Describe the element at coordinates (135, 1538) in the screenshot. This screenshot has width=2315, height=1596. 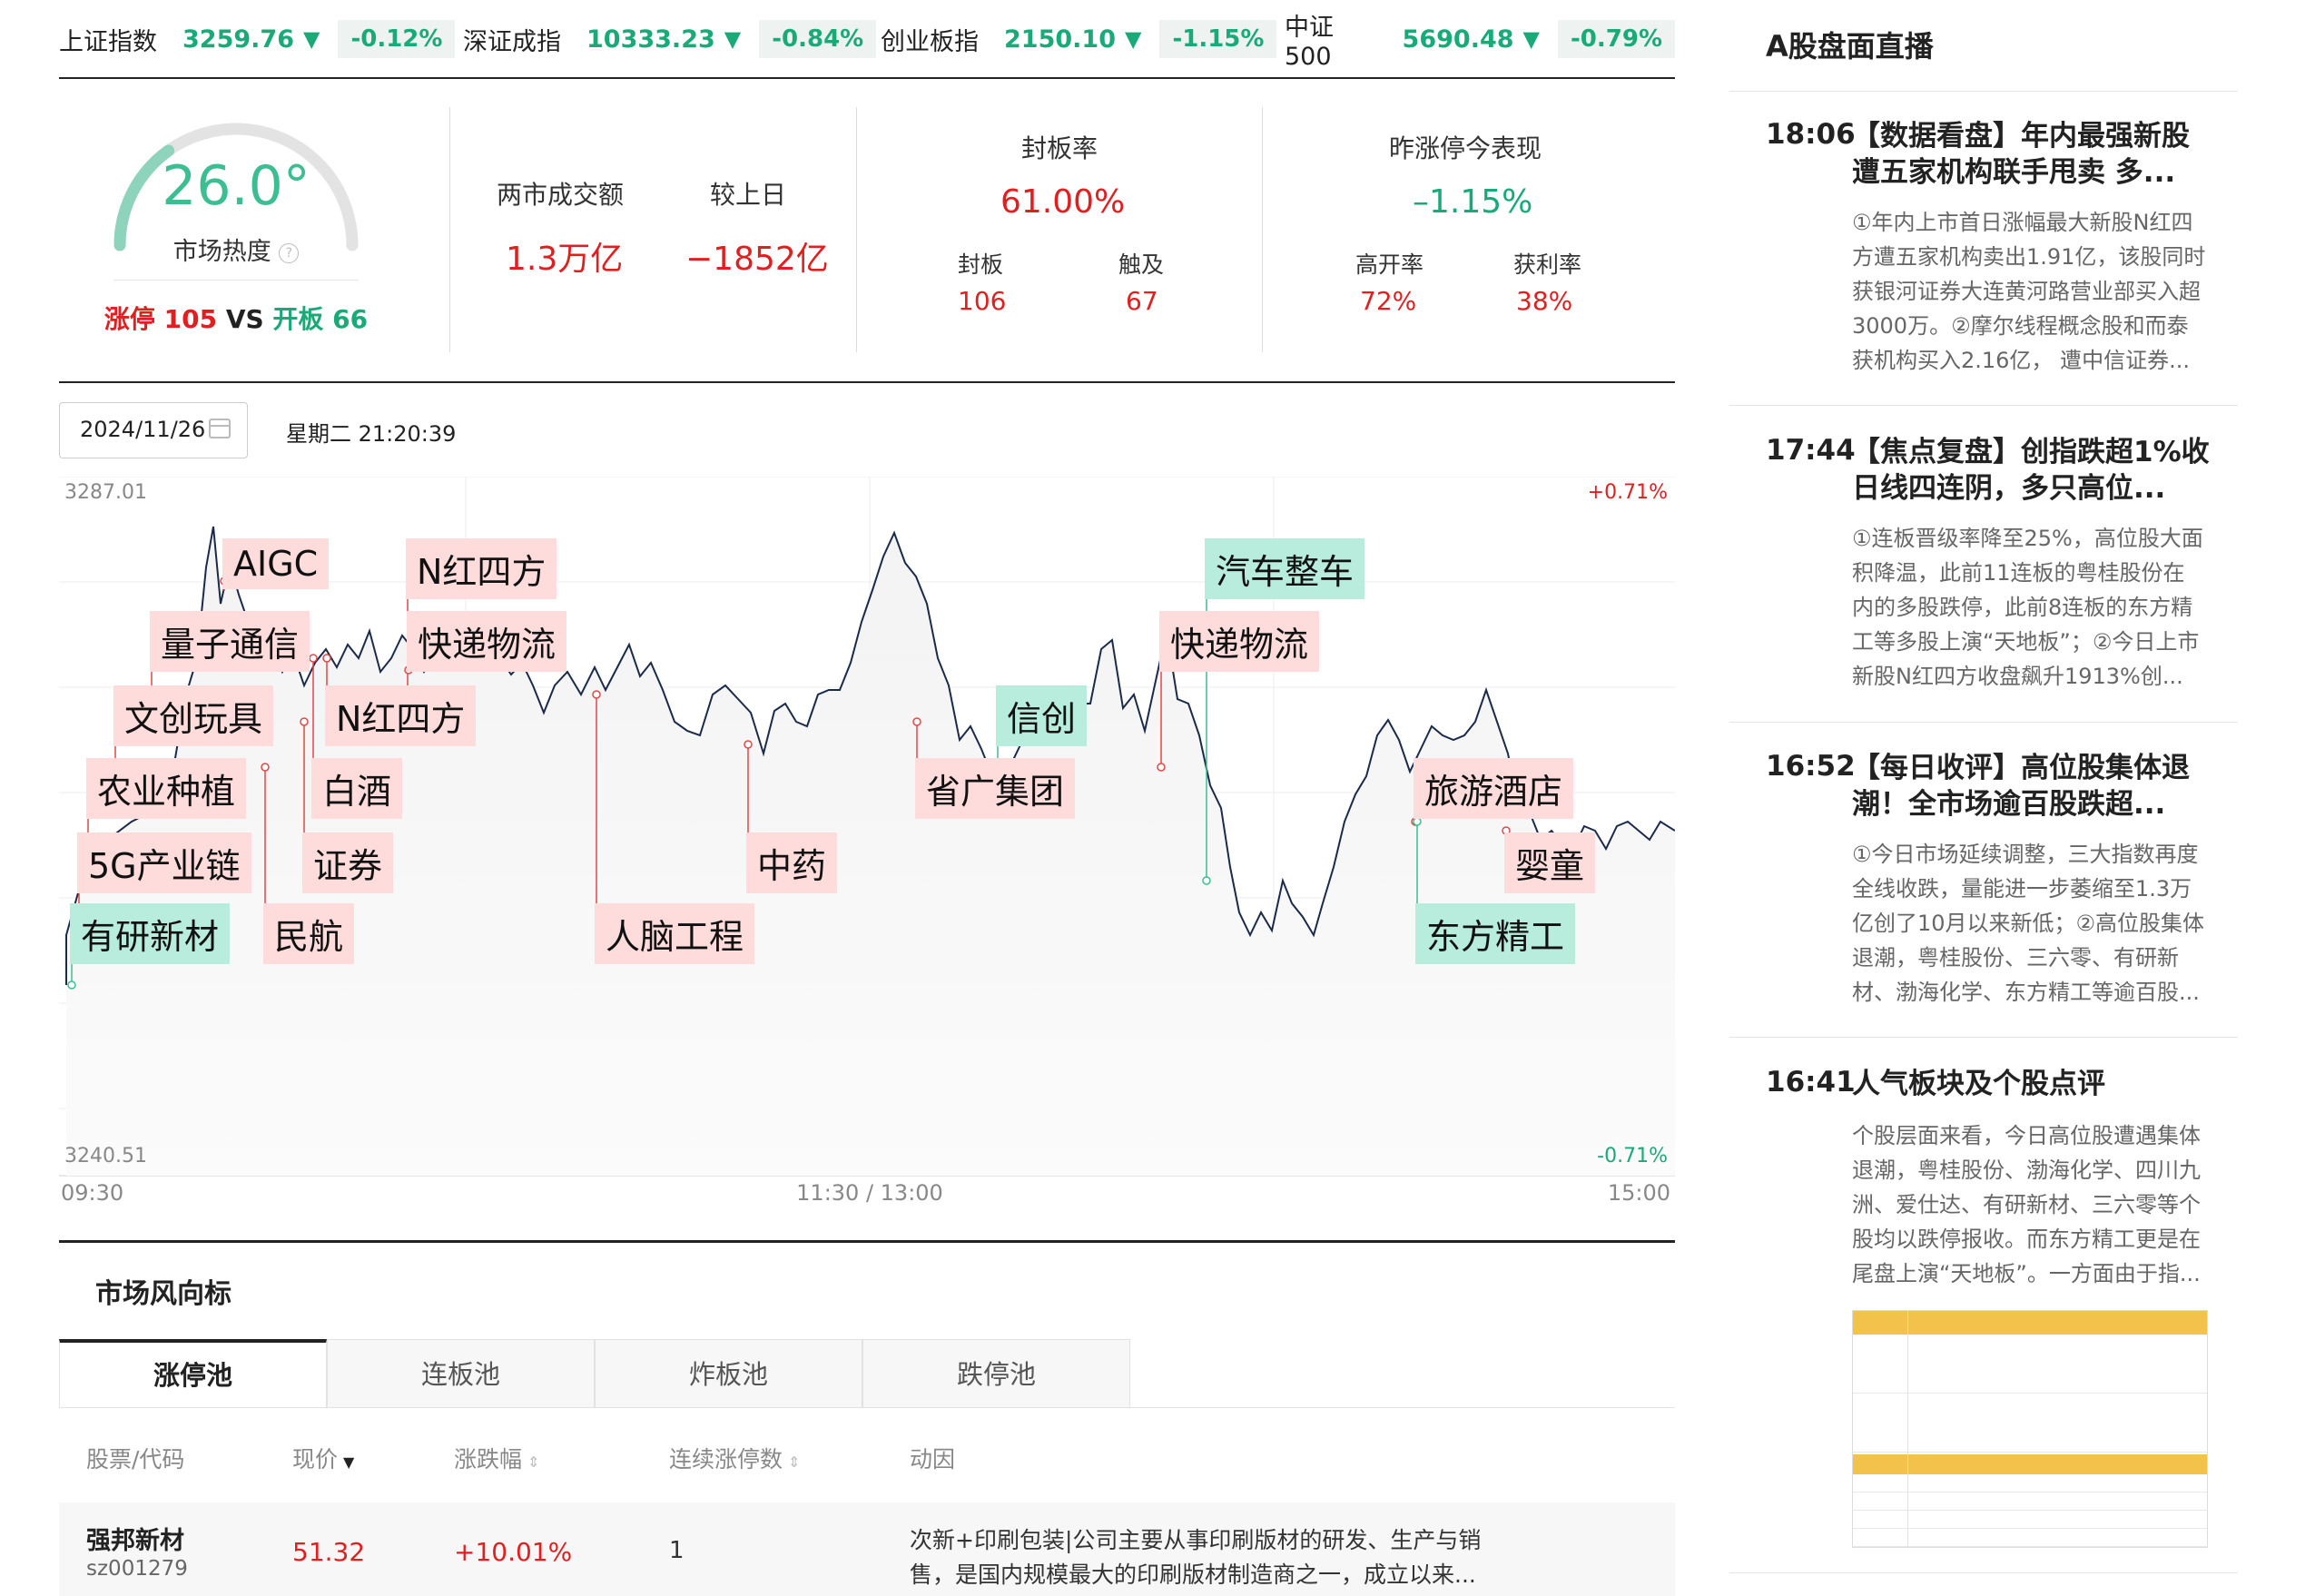
I see `stock-name: 强邦新材` at that location.